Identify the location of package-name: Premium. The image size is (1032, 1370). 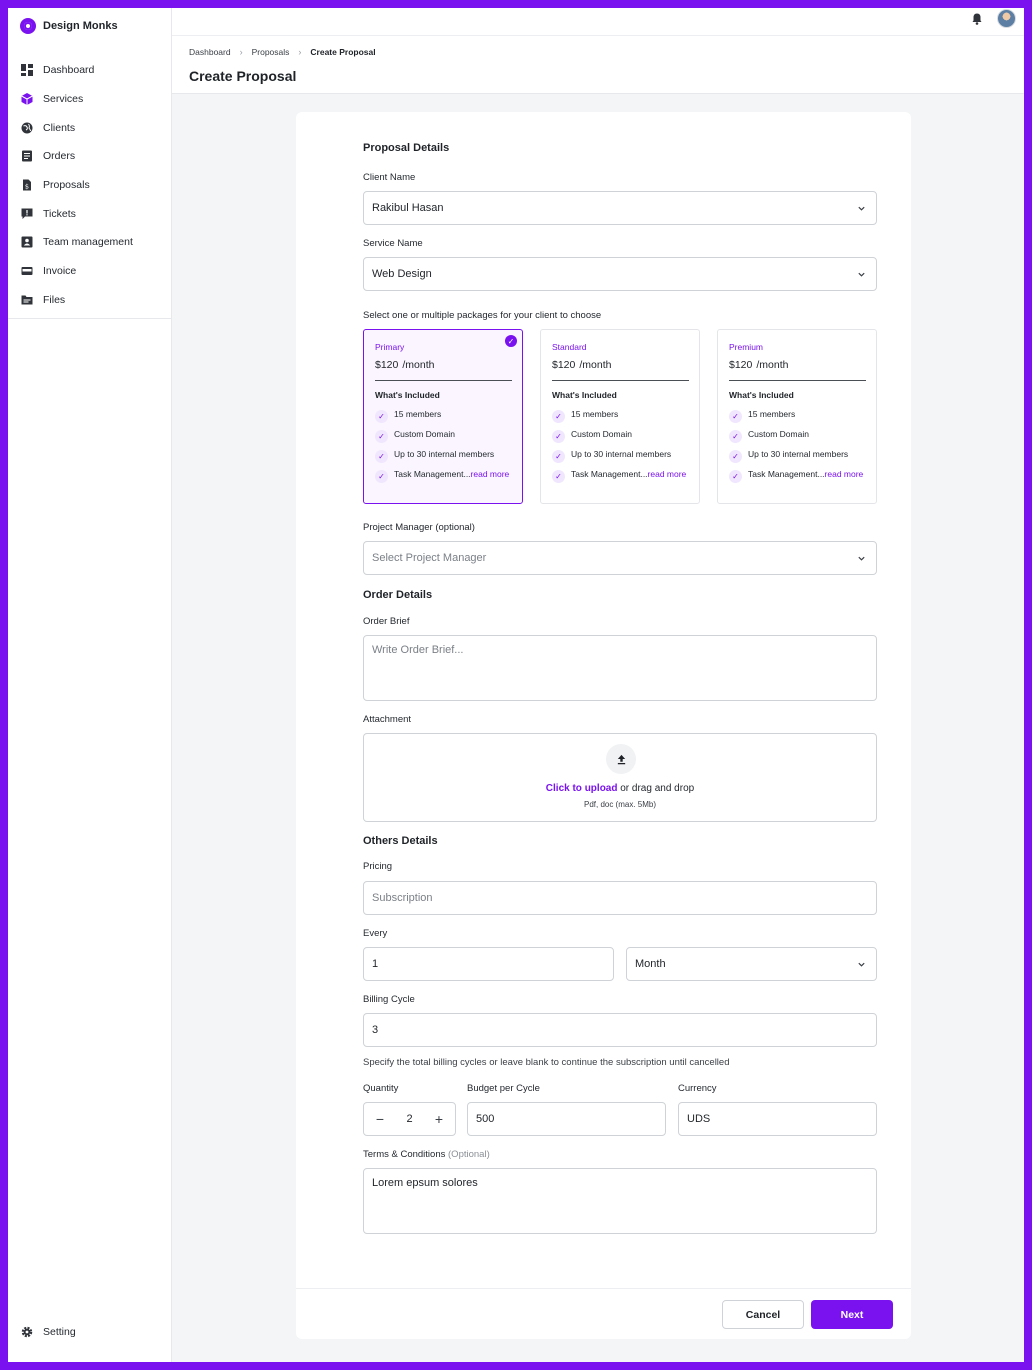
(746, 347).